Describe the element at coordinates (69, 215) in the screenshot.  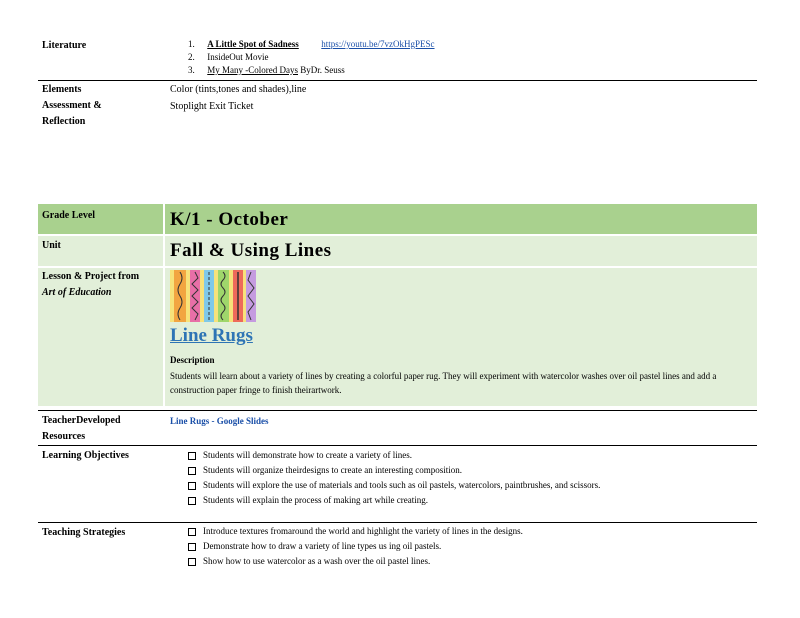
I see `grade-label: Grade Level` at that location.